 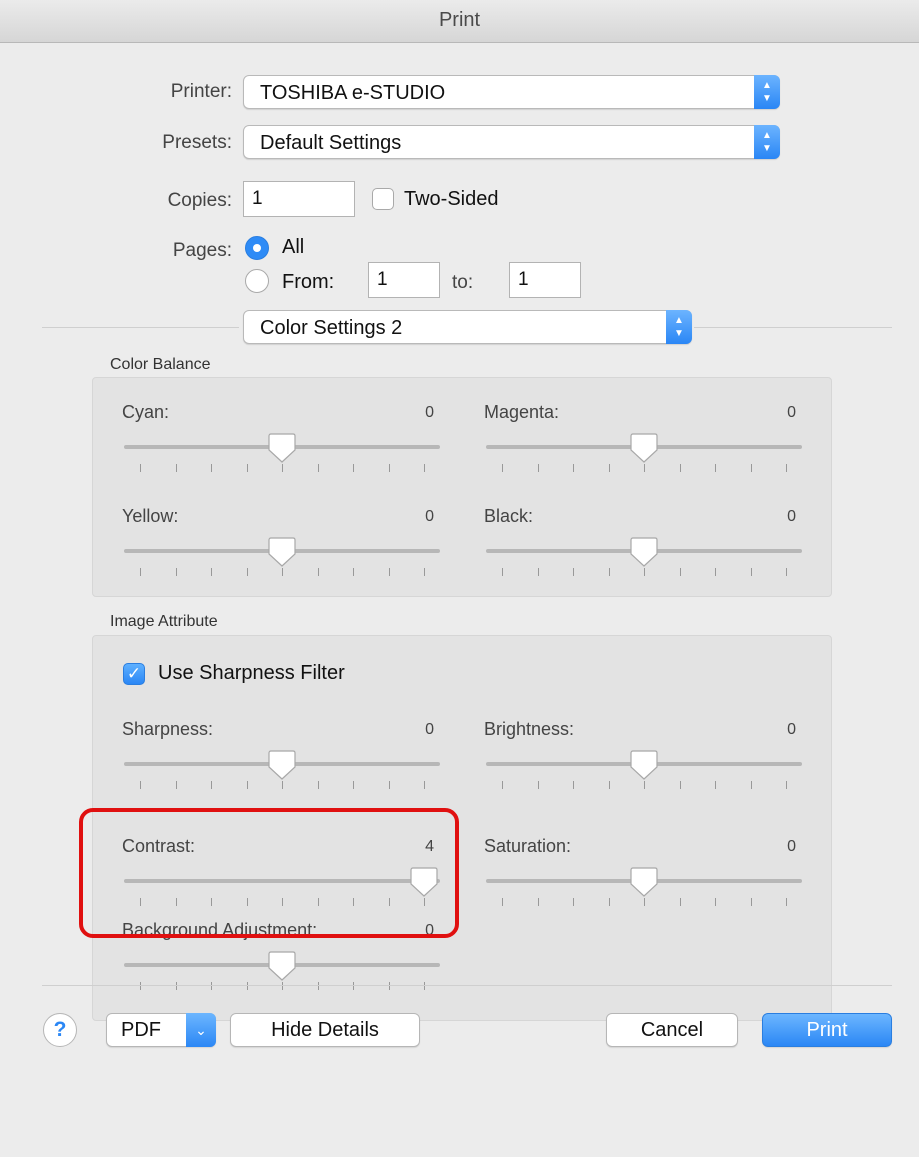 I want to click on print-button: Print, so click(x=827, y=1030).